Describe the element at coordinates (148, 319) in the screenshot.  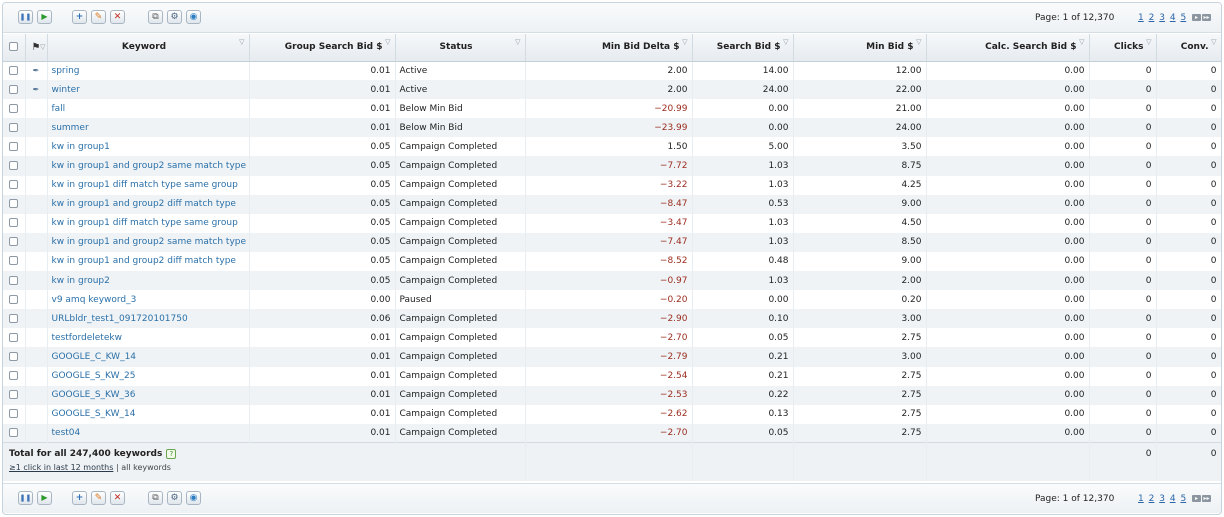
I see `keyword-link: URLbldr_test1_091720101750` at that location.